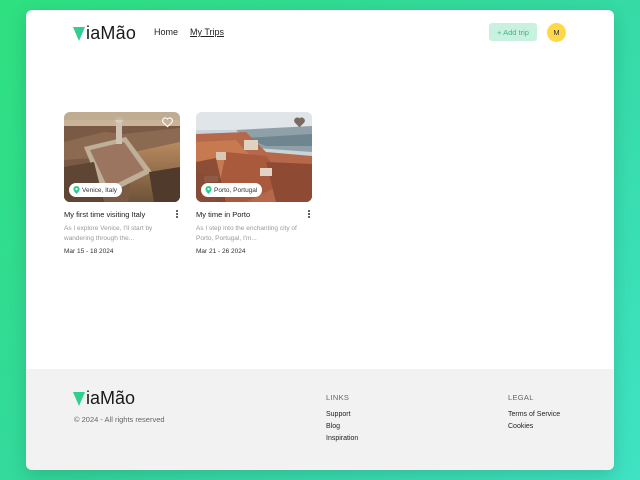 This screenshot has width=640, height=480. I want to click on trip-card-image: Venice, Italy, so click(122, 157).